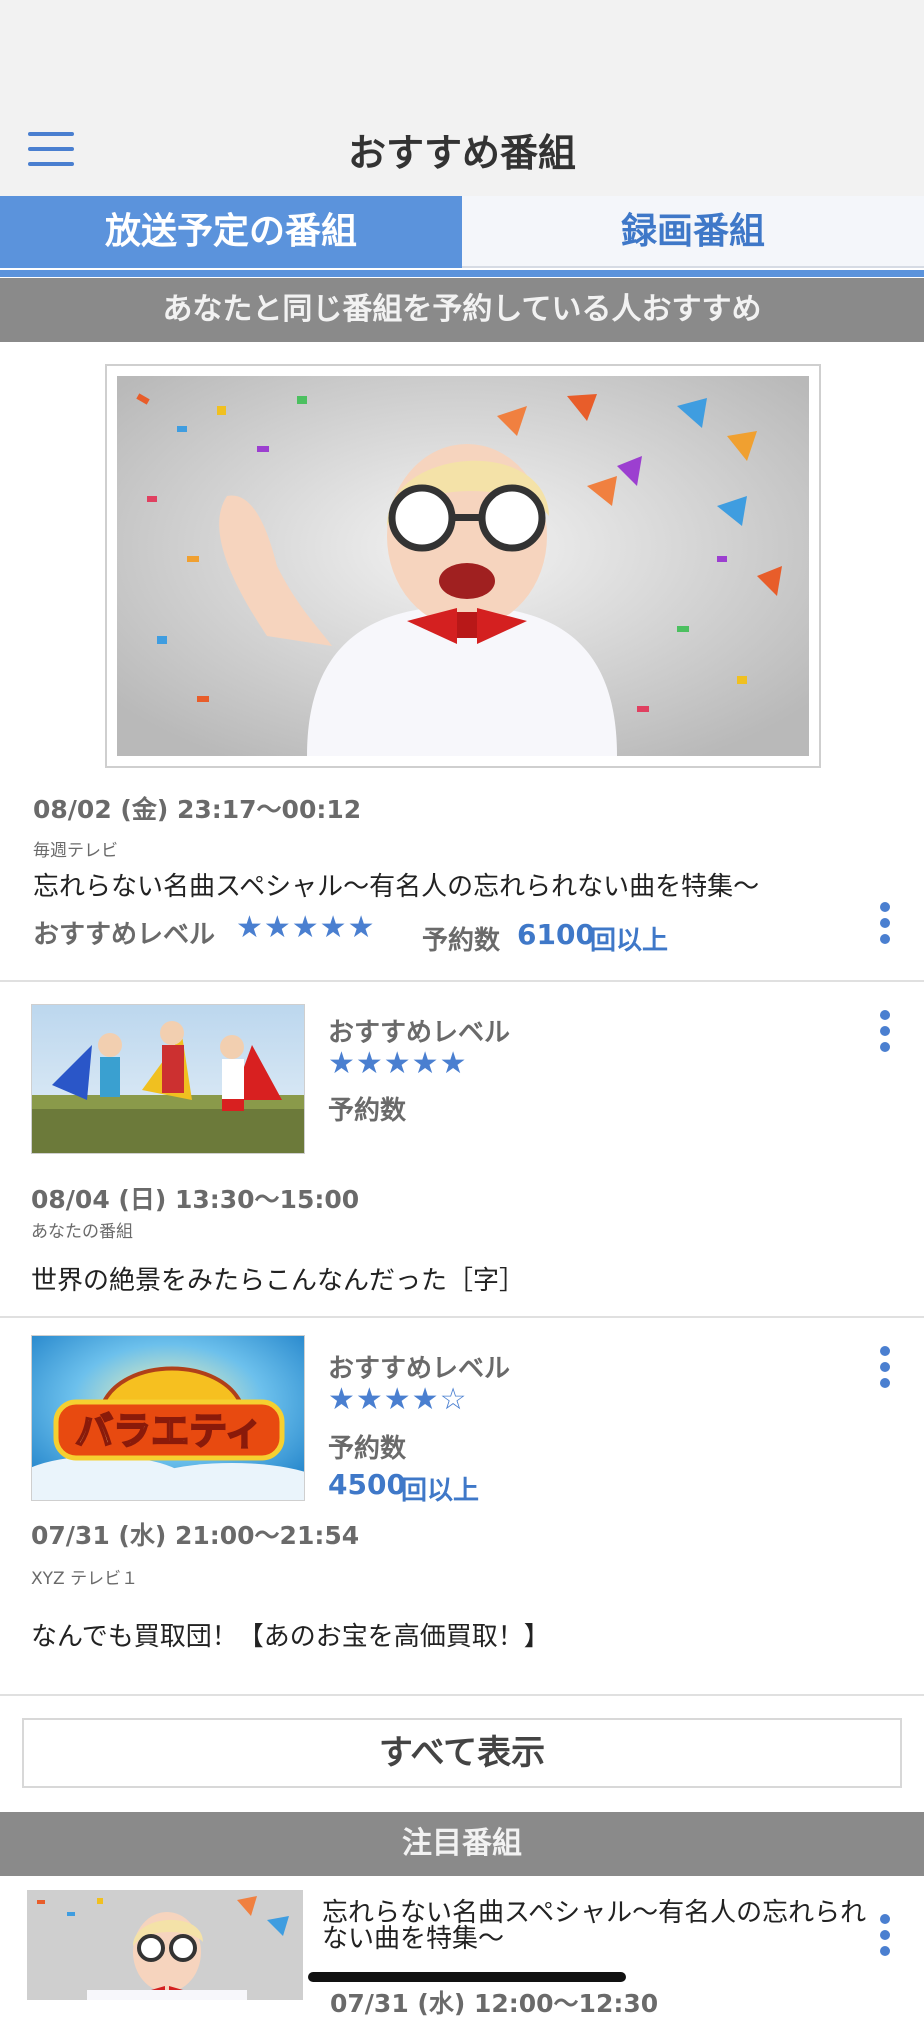  I want to click on variety-logo-text: バラエティ, so click(169, 1431).